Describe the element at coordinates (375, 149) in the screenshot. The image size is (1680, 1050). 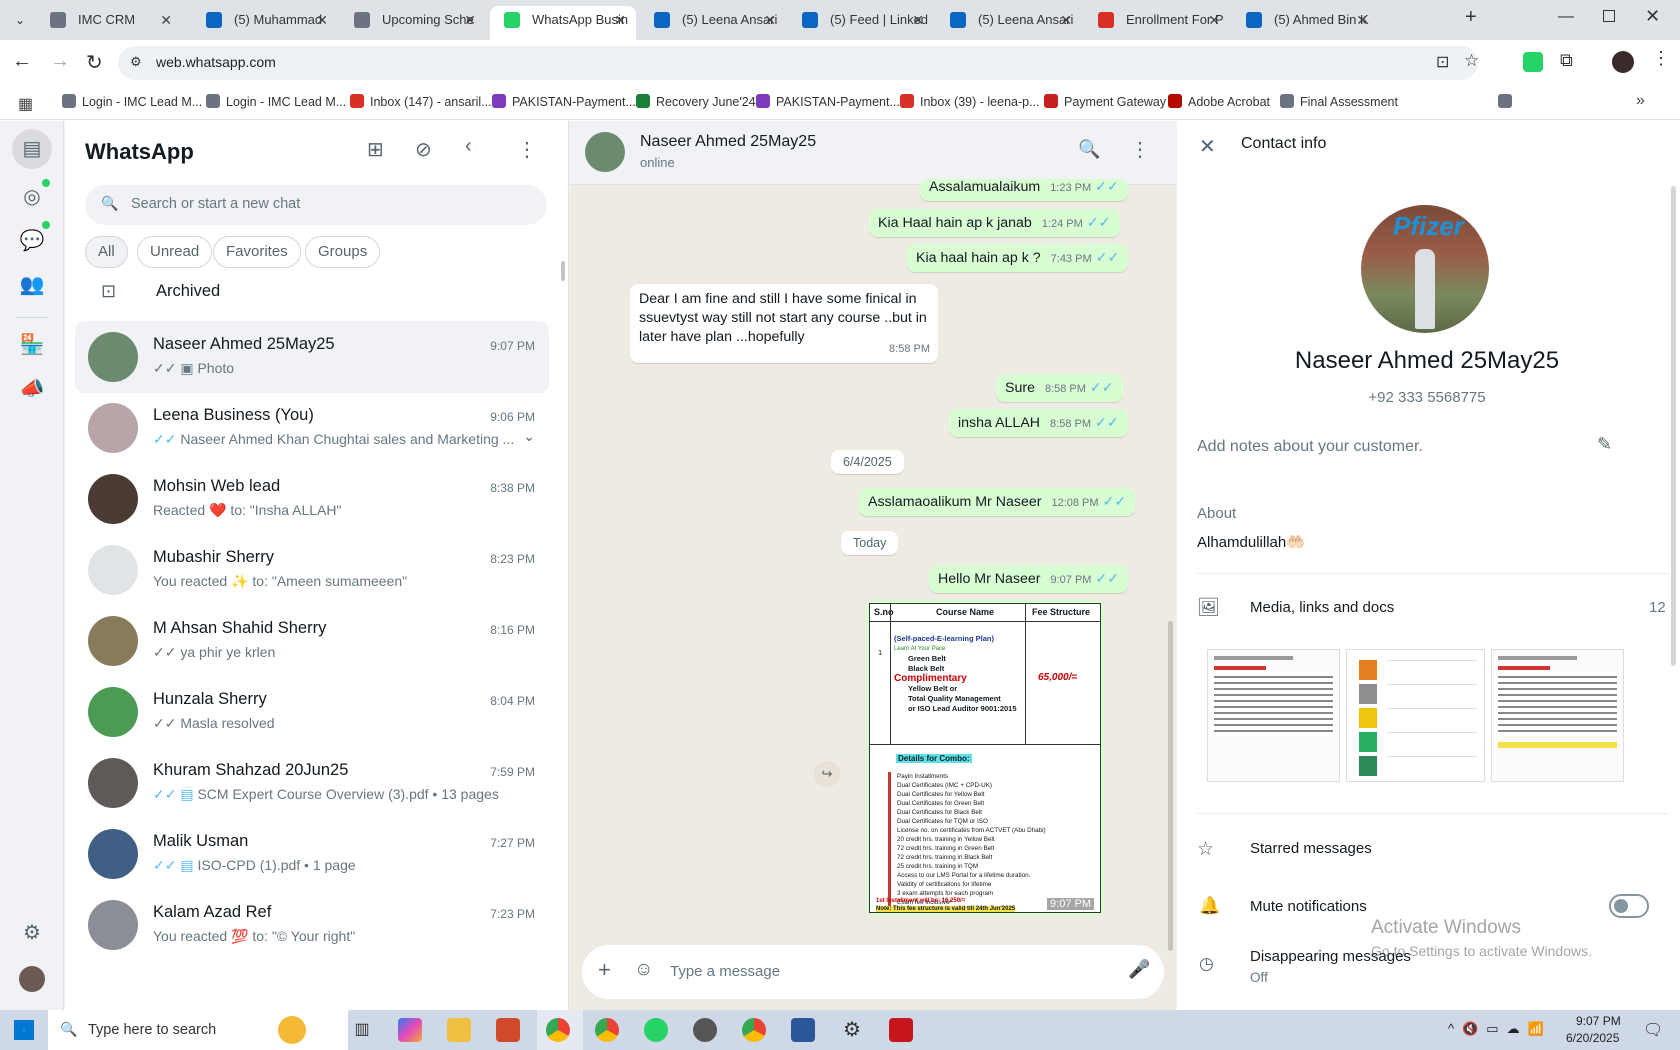
I see `new-chat-icon: ⊞` at that location.